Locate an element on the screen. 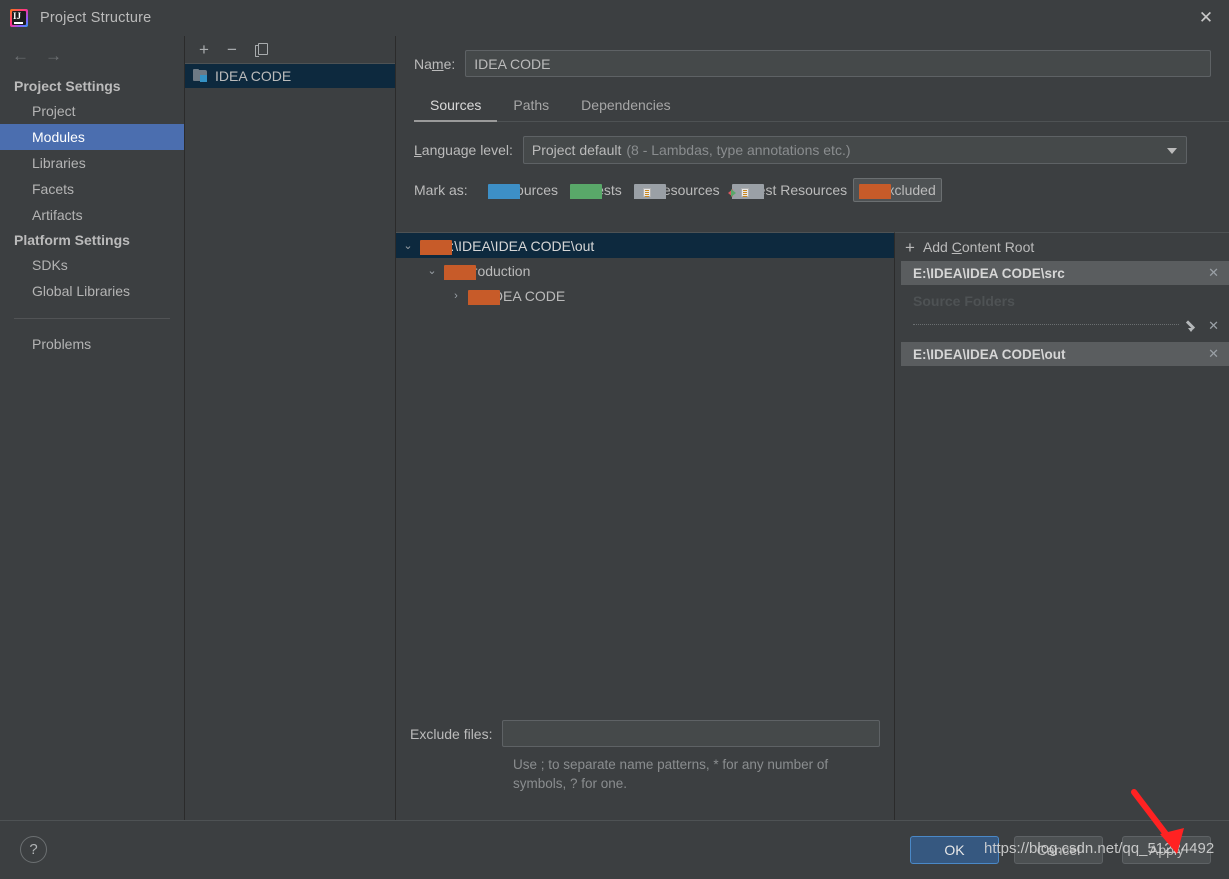 The width and height of the screenshot is (1229, 879). exclude-files-label: Exclude files: is located at coordinates (451, 733).